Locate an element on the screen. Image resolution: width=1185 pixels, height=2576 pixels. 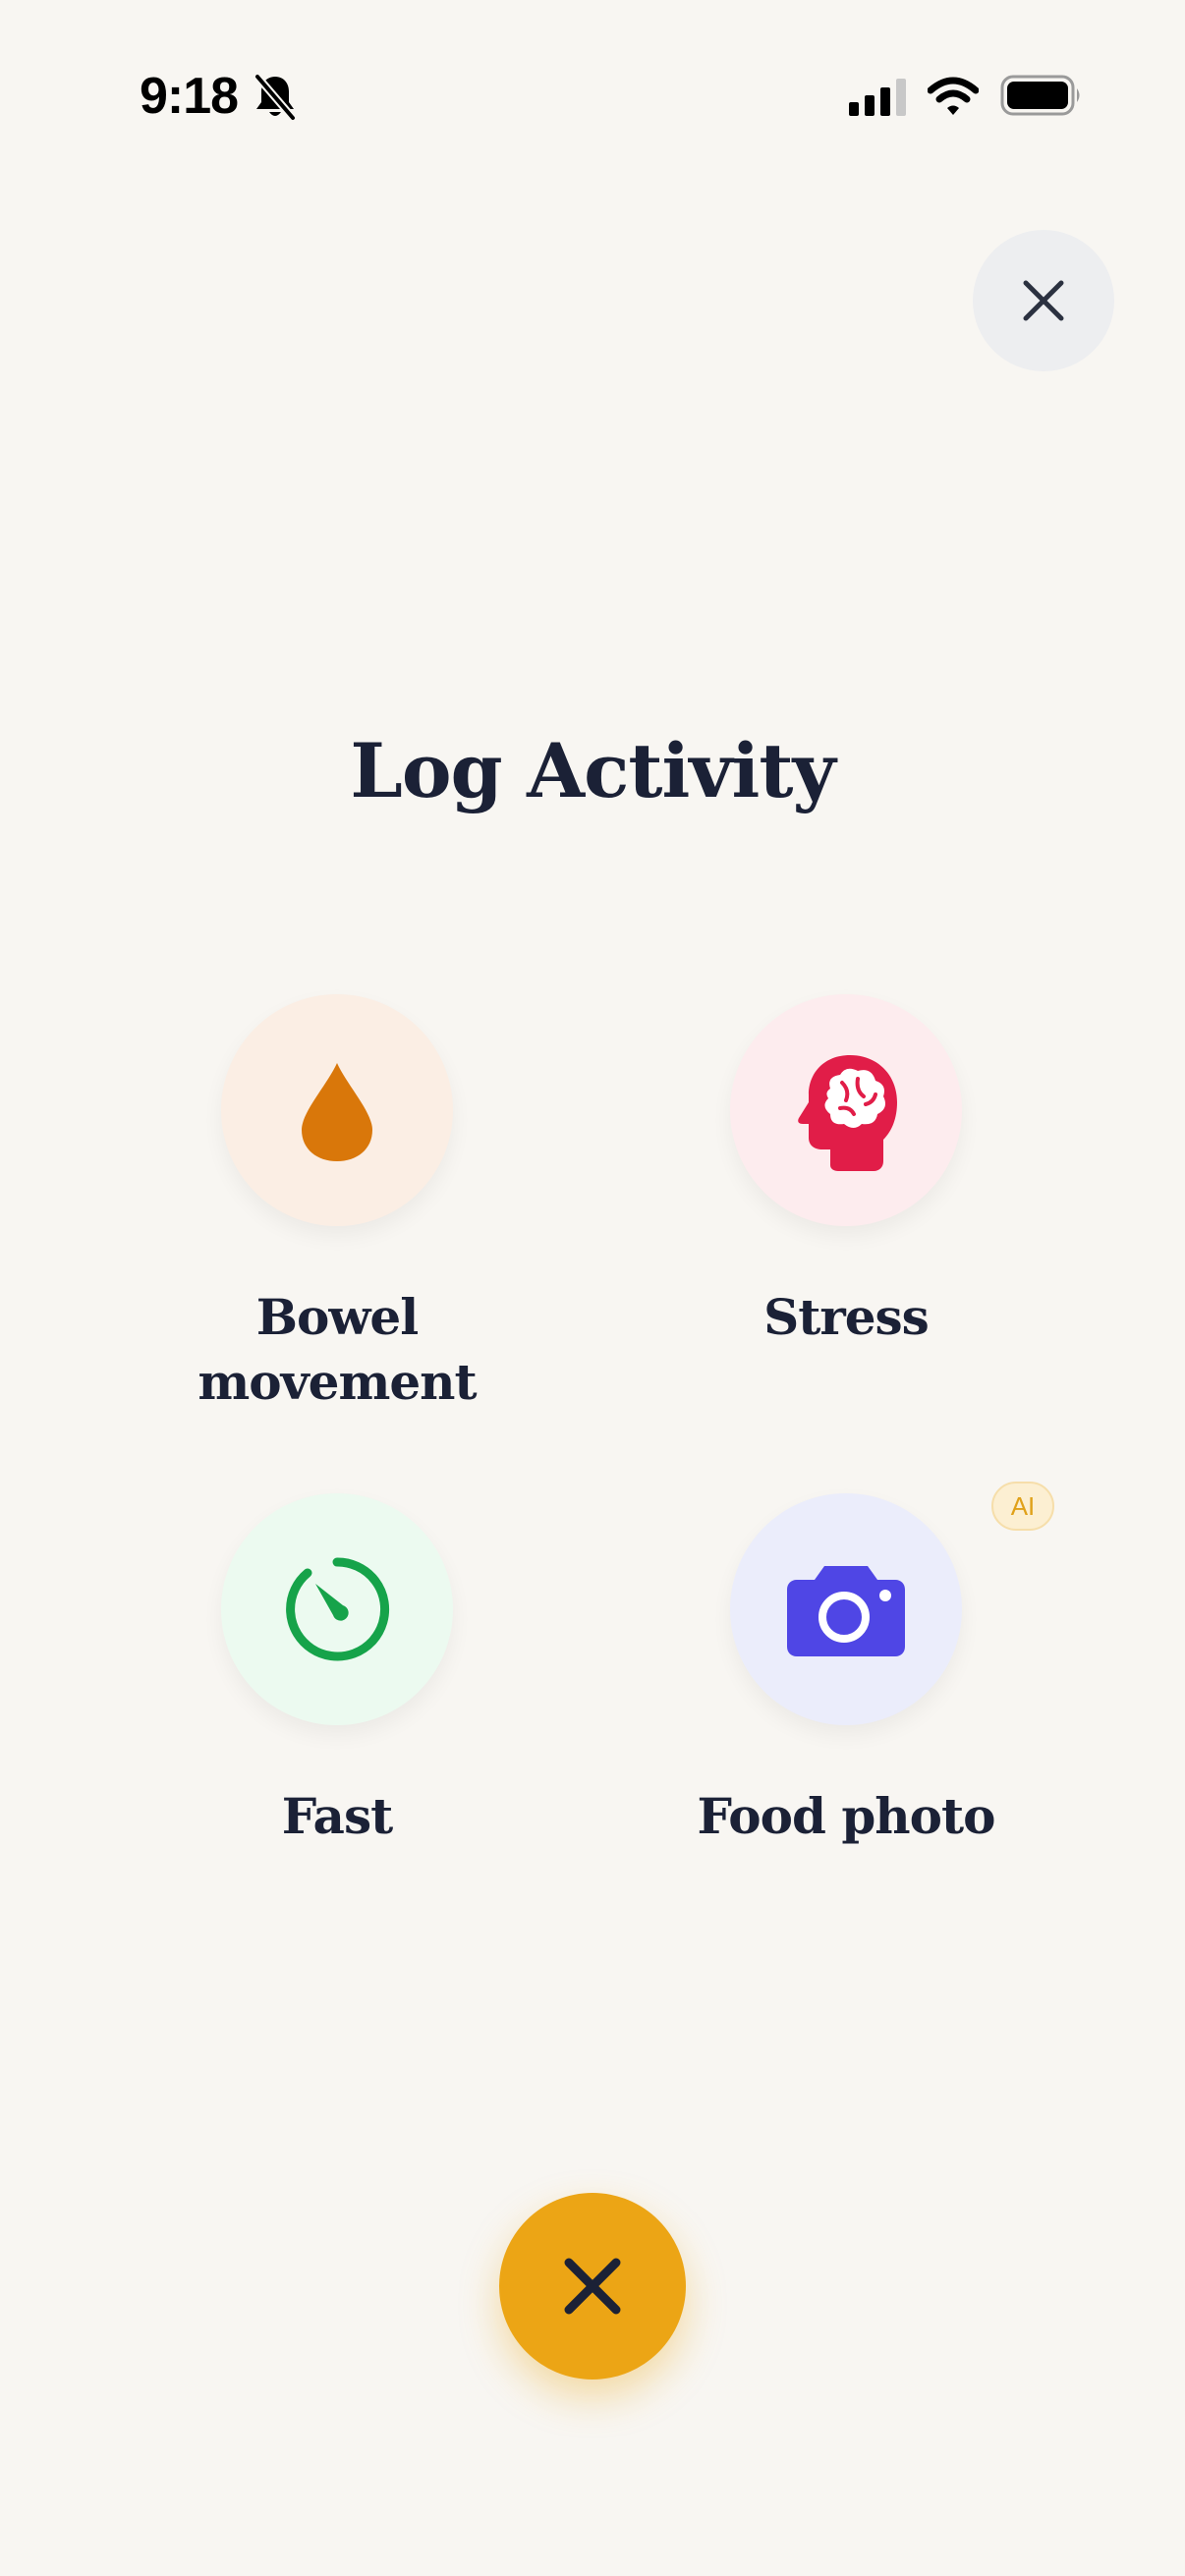
page-title: Log Activity is located at coordinates (592, 770).